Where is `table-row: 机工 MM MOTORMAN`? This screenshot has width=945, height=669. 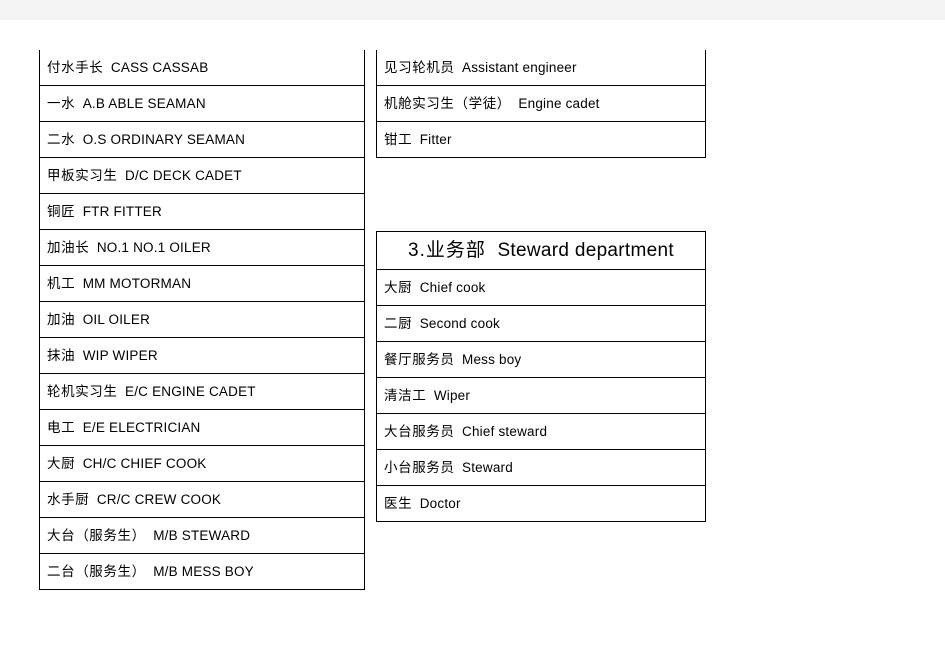
table-row: 机工 MM MOTORMAN is located at coordinates (202, 283).